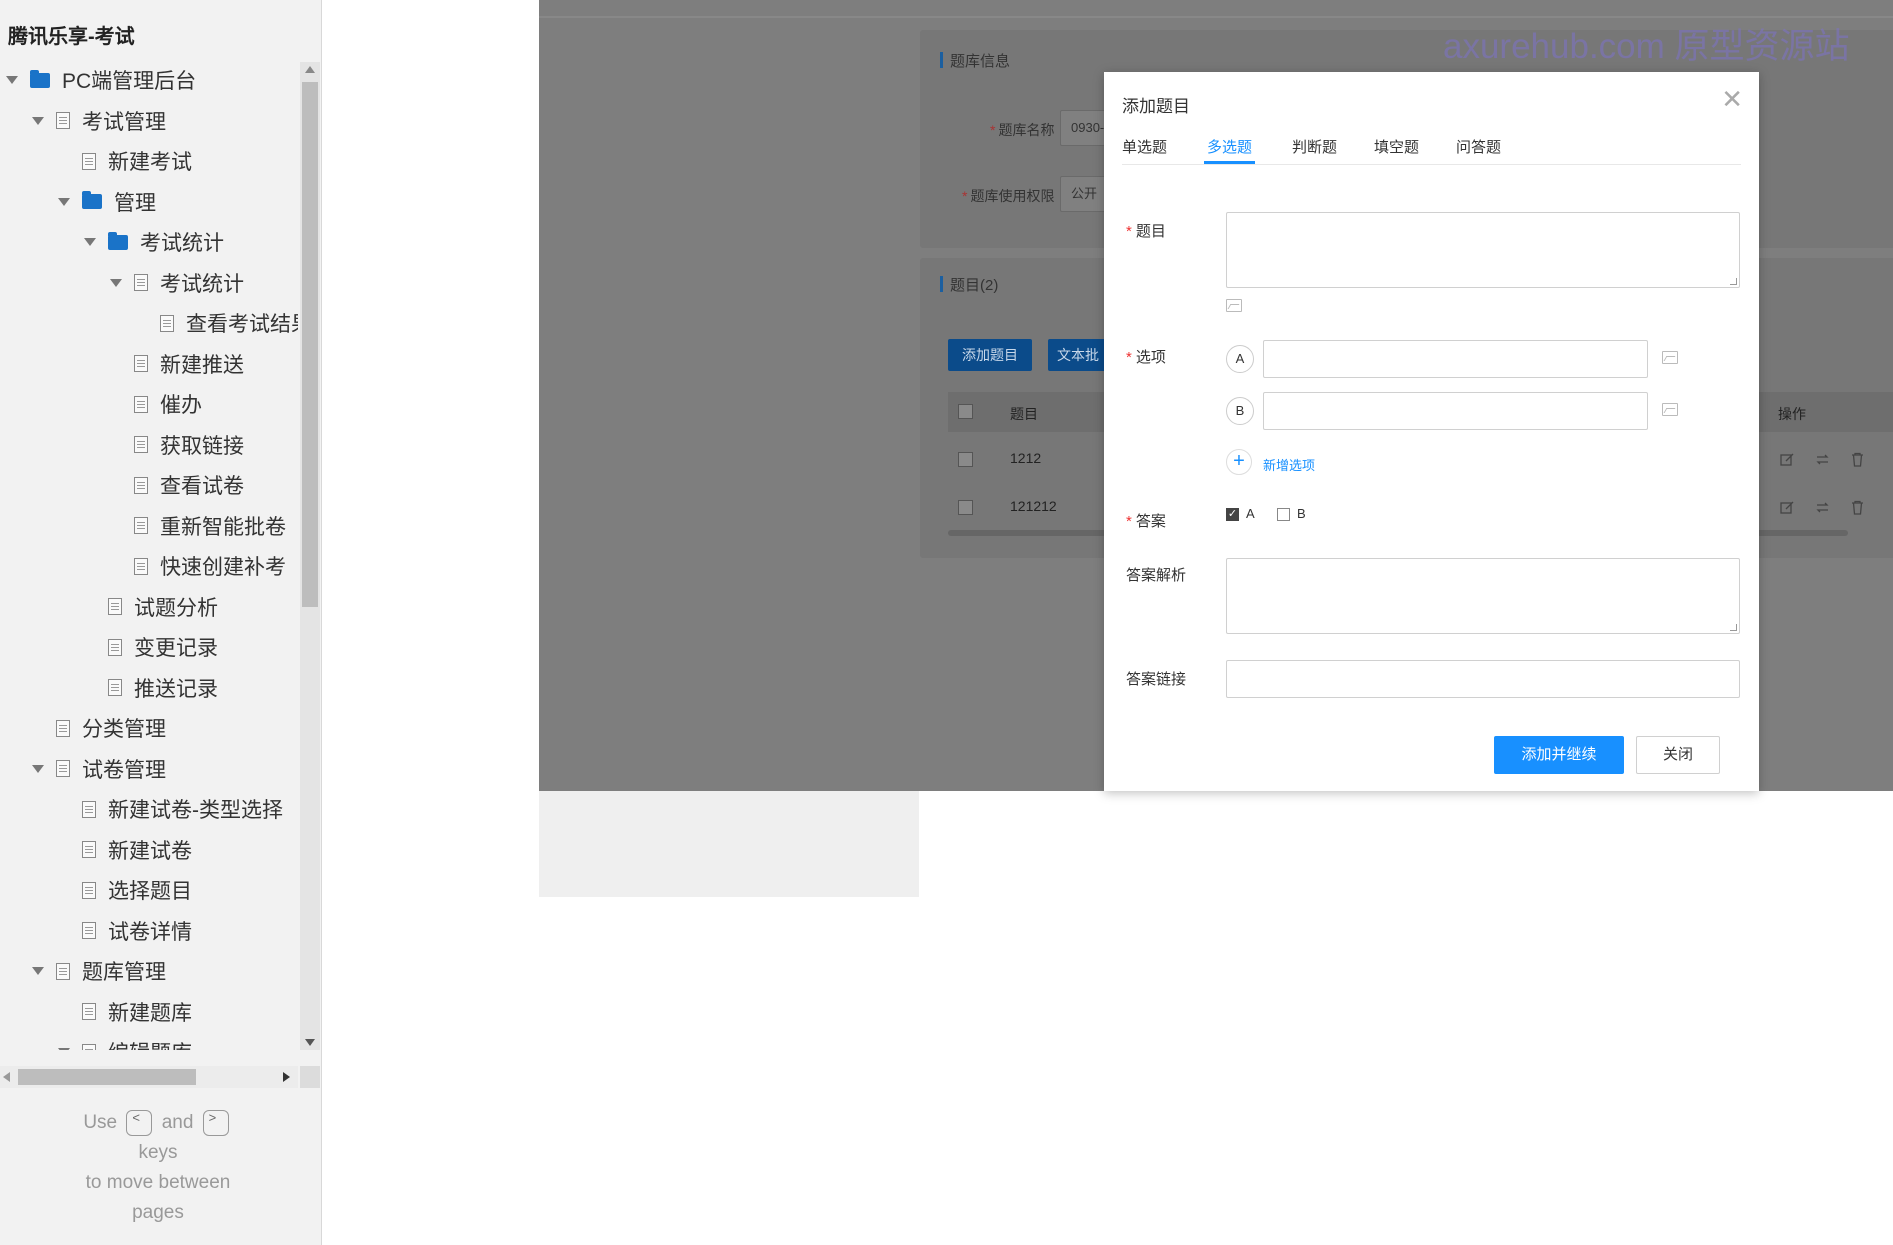 The height and width of the screenshot is (1245, 1893). I want to click on add-option-icon: +, so click(1239, 462).